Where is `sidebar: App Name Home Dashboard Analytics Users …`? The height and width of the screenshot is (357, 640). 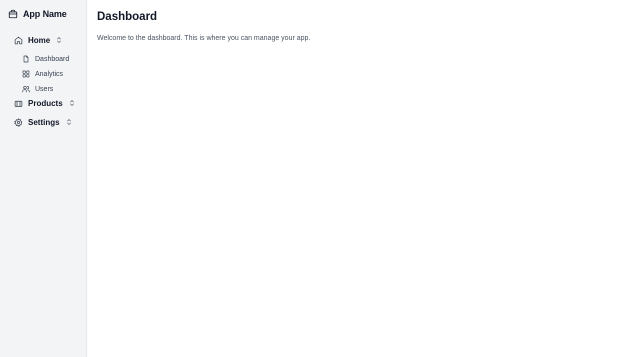
sidebar: App Name Home Dashboard Analytics Users … is located at coordinates (43, 178).